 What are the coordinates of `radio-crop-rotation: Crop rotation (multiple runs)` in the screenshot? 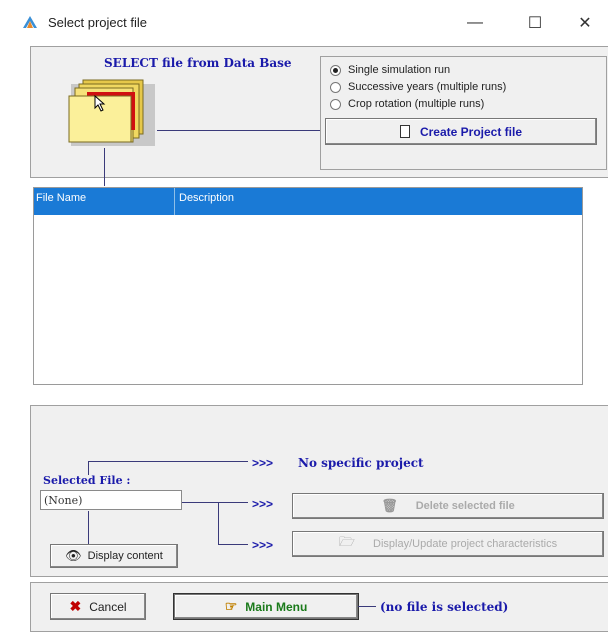 It's located at (407, 104).